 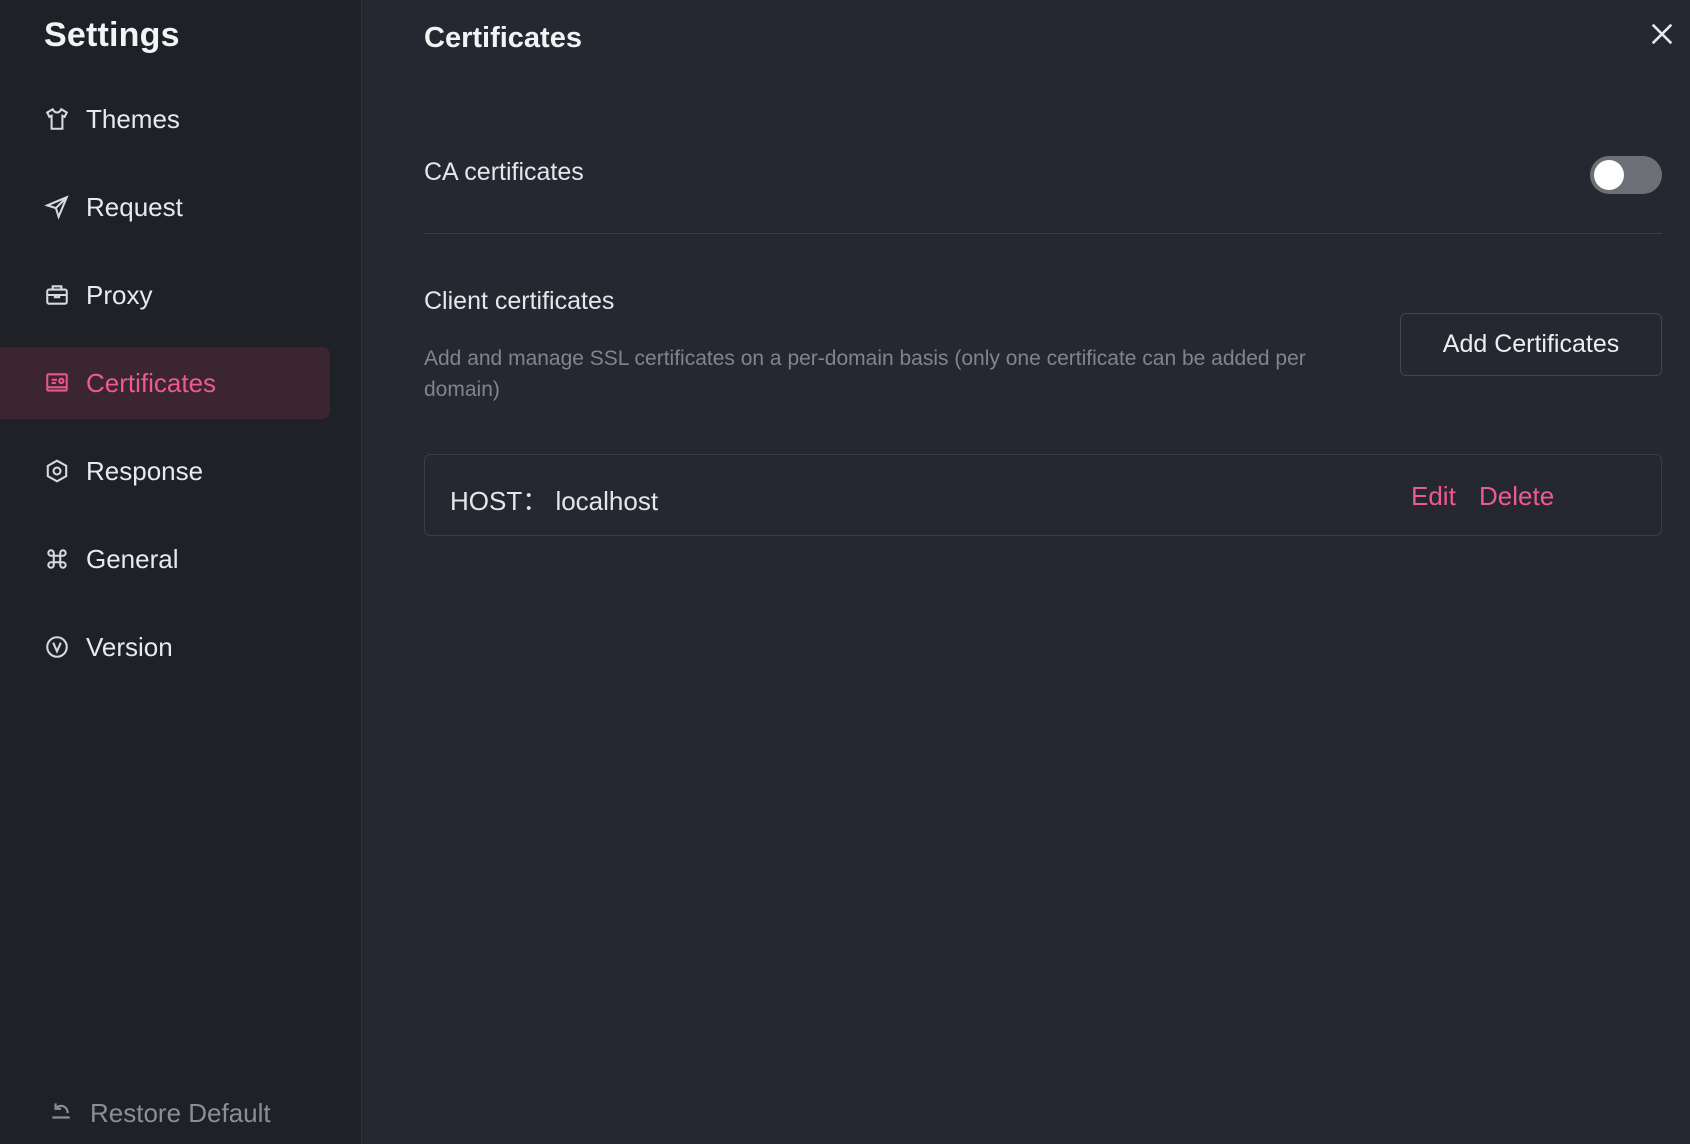 What do you see at coordinates (1433, 496) in the screenshot?
I see `edit-certificate-button: Edit` at bounding box center [1433, 496].